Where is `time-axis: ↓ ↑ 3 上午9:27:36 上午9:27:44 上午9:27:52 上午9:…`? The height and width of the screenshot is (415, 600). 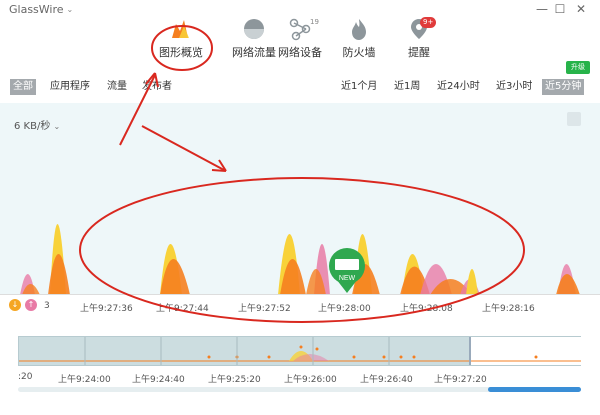
time-axis: ↓ ↑ 3 上午9:27:36 上午9:27:44 上午9:27:52 上午9:… is located at coordinates (300, 305).